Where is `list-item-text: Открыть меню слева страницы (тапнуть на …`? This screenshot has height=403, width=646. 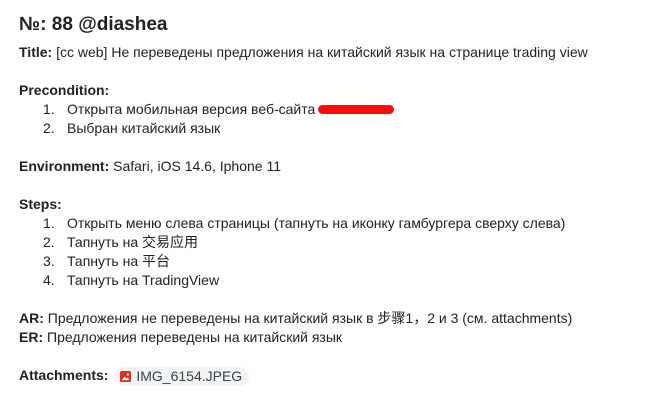
list-item-text: Открыть меню слева страницы (тапнуть на … is located at coordinates (316, 223).